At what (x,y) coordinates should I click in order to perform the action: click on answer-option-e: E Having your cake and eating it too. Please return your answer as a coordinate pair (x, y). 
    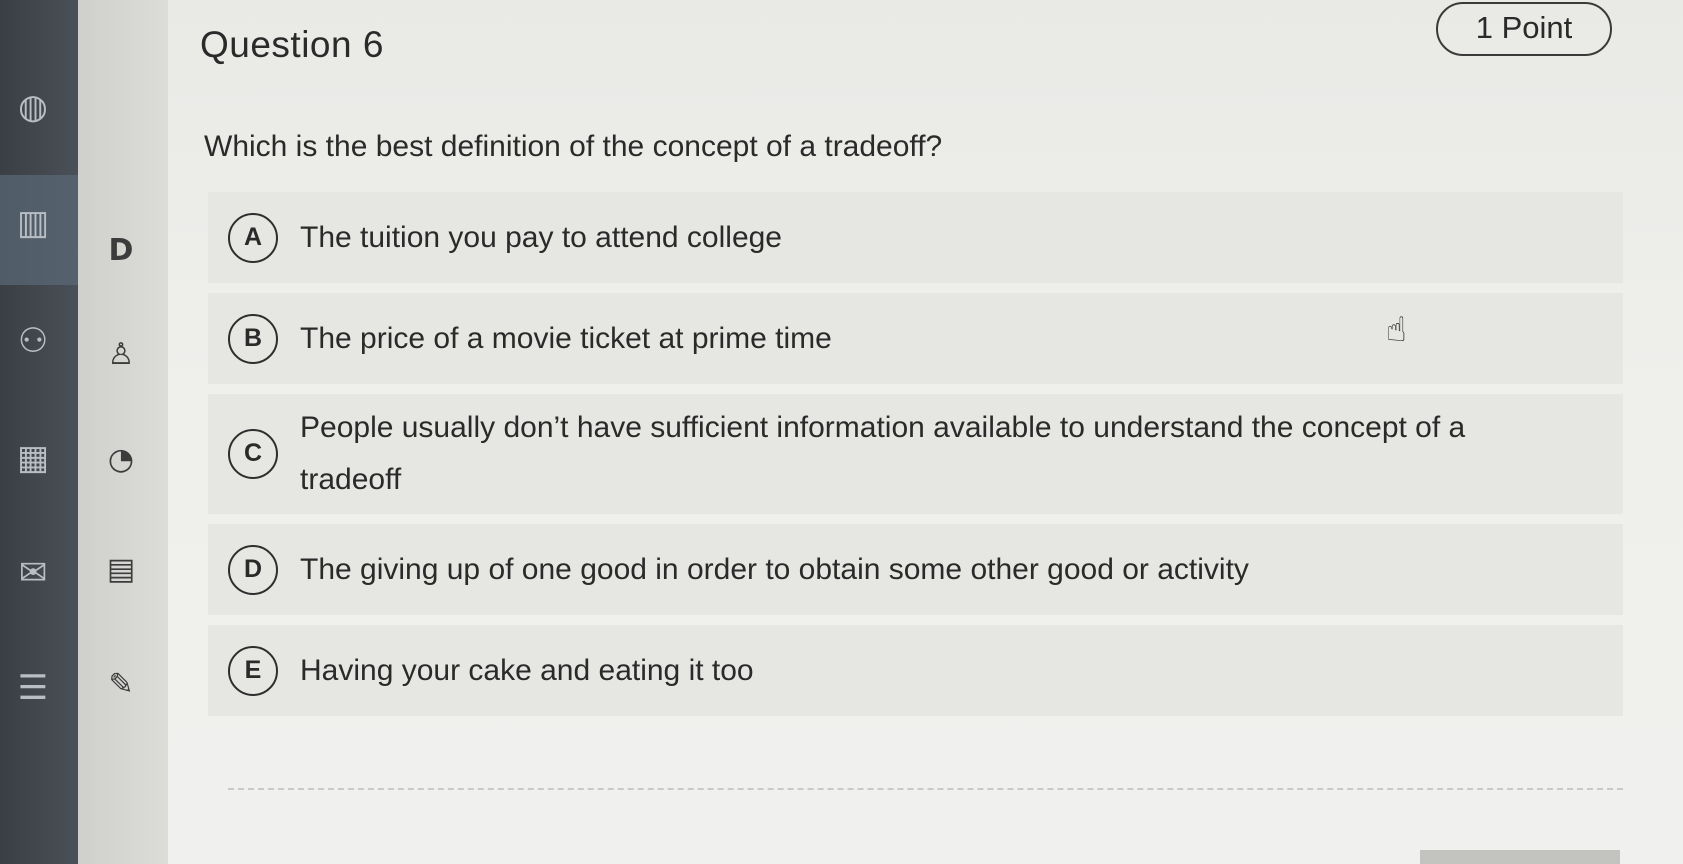
    Looking at the image, I should click on (915, 670).